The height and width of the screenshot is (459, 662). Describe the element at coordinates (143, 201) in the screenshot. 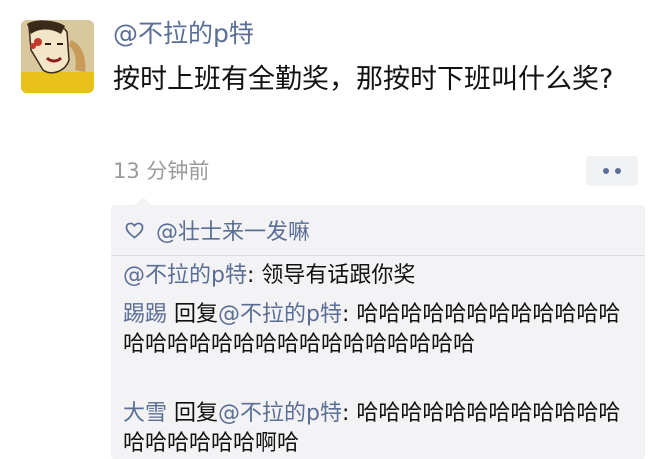

I see `comment-section-arrow` at that location.